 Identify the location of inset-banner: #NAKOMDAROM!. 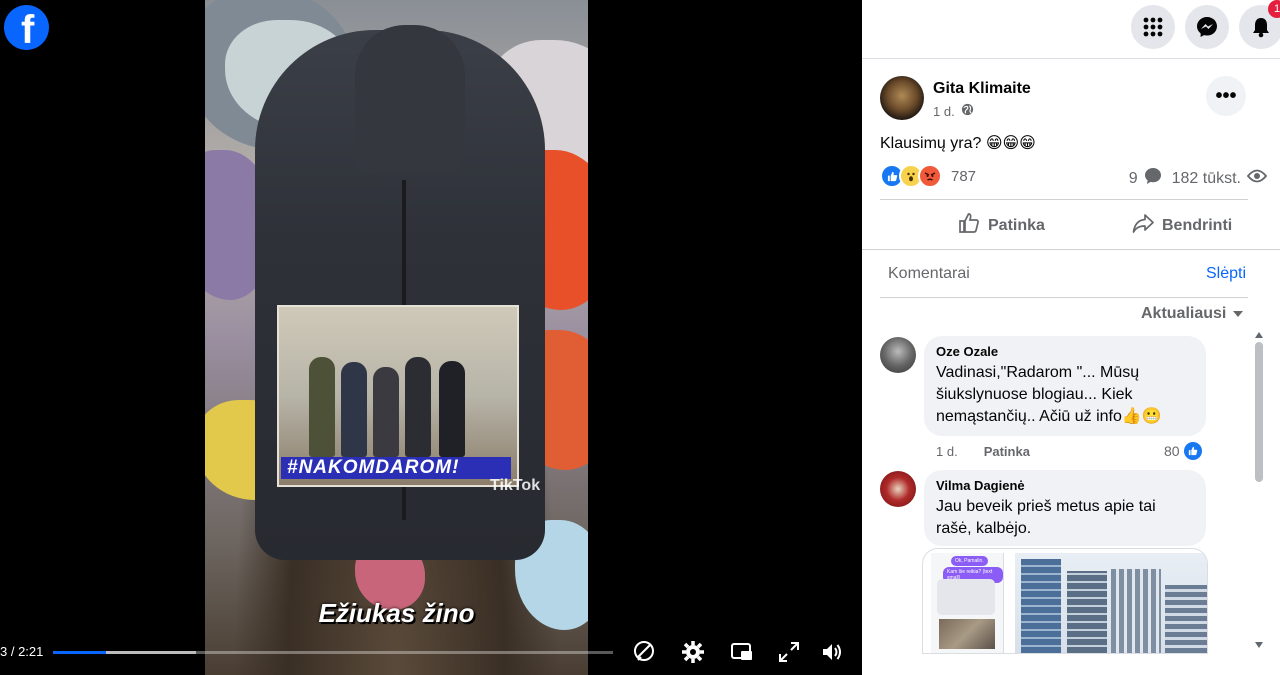
(396, 468).